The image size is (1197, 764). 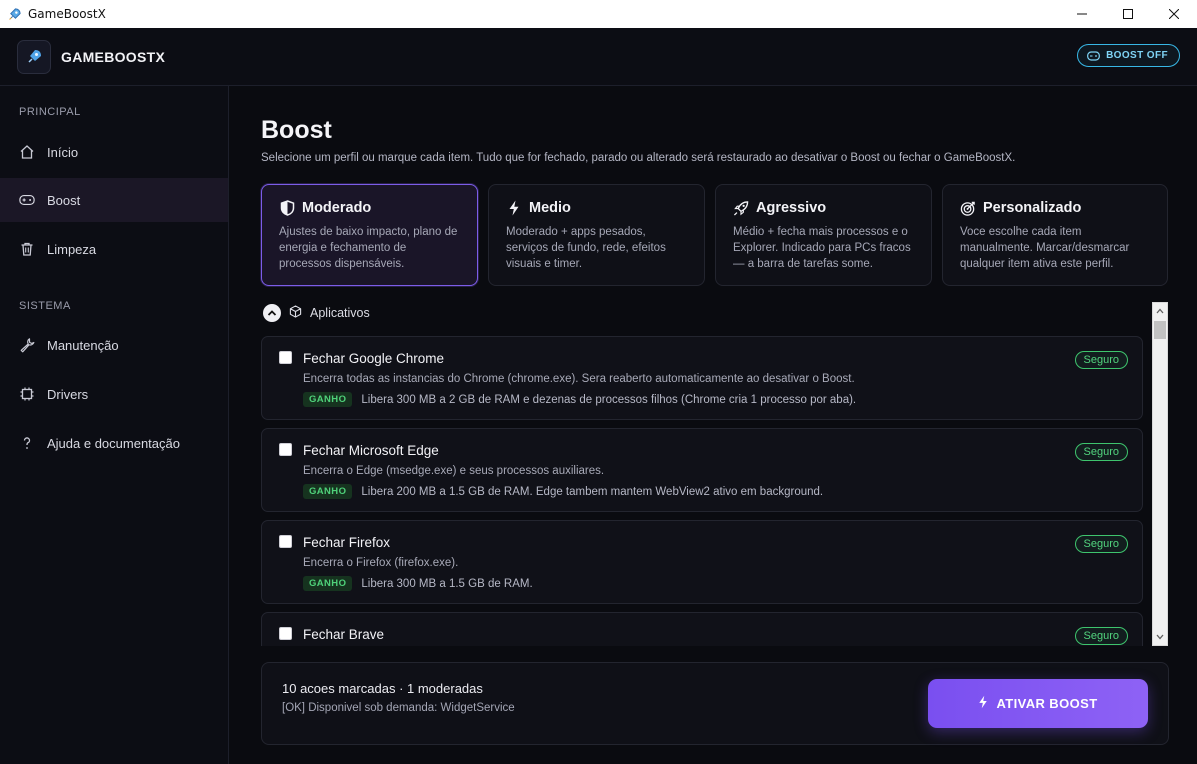 What do you see at coordinates (63, 152) in the screenshot?
I see `sidebar-item-label: Início` at bounding box center [63, 152].